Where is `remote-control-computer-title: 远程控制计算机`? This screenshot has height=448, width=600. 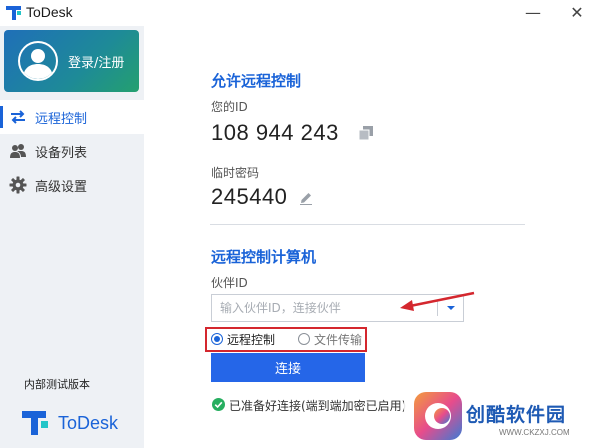 remote-control-computer-title: 远程控制计算机 is located at coordinates (264, 257).